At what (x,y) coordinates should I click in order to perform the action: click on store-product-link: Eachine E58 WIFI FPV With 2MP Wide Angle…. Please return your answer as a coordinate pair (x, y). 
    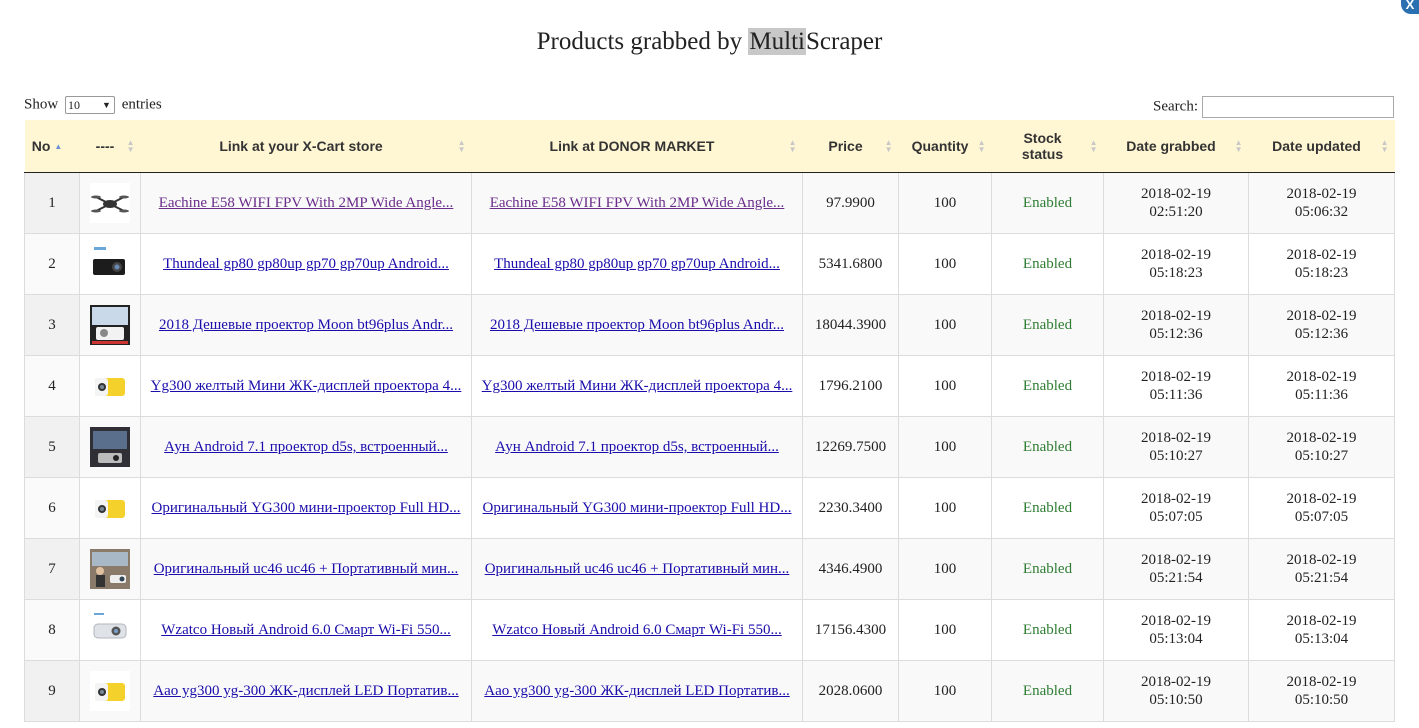
    Looking at the image, I should click on (306, 203).